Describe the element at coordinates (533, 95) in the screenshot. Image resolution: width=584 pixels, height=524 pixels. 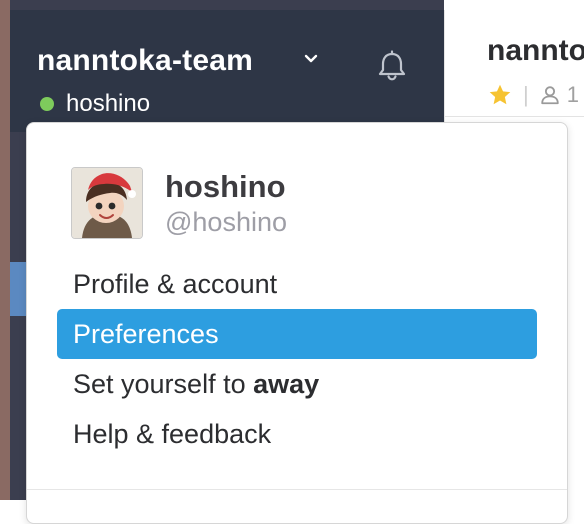
I see `channel-meta: | 1` at that location.